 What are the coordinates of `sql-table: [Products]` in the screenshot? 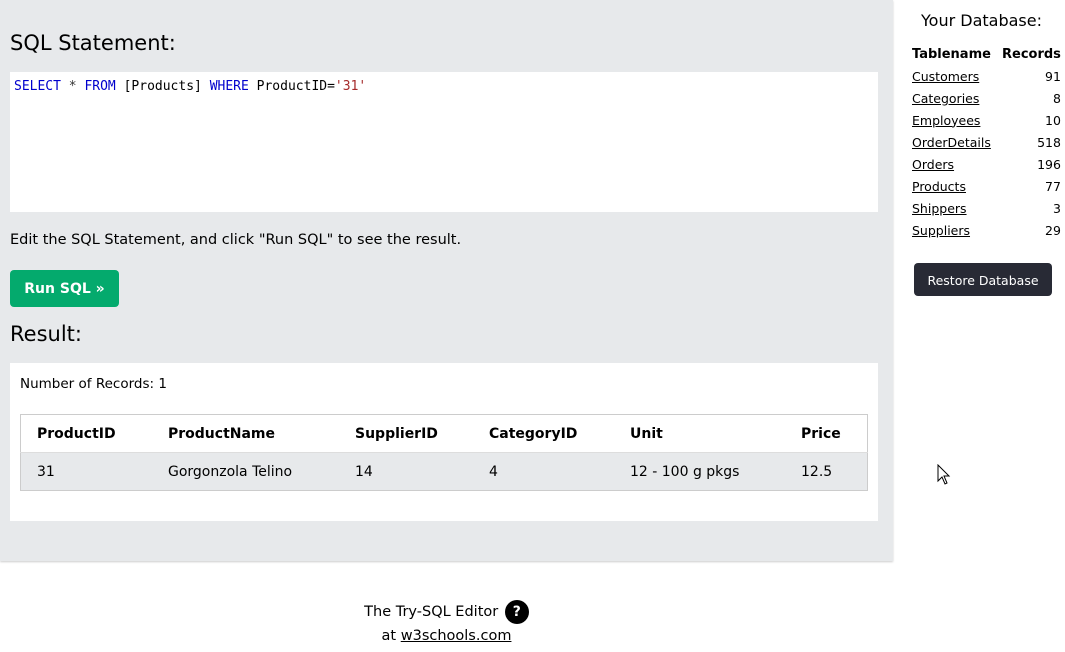 It's located at (162, 86).